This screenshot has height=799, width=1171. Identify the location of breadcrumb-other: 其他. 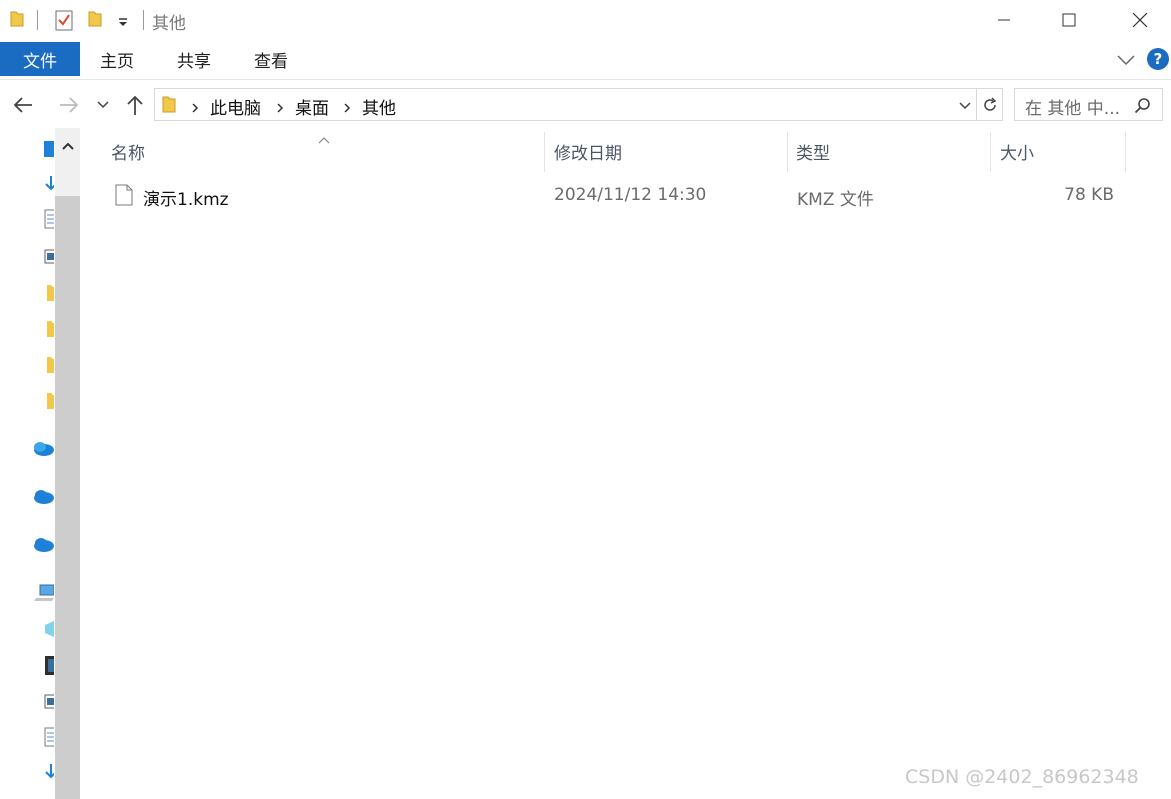
(379, 106).